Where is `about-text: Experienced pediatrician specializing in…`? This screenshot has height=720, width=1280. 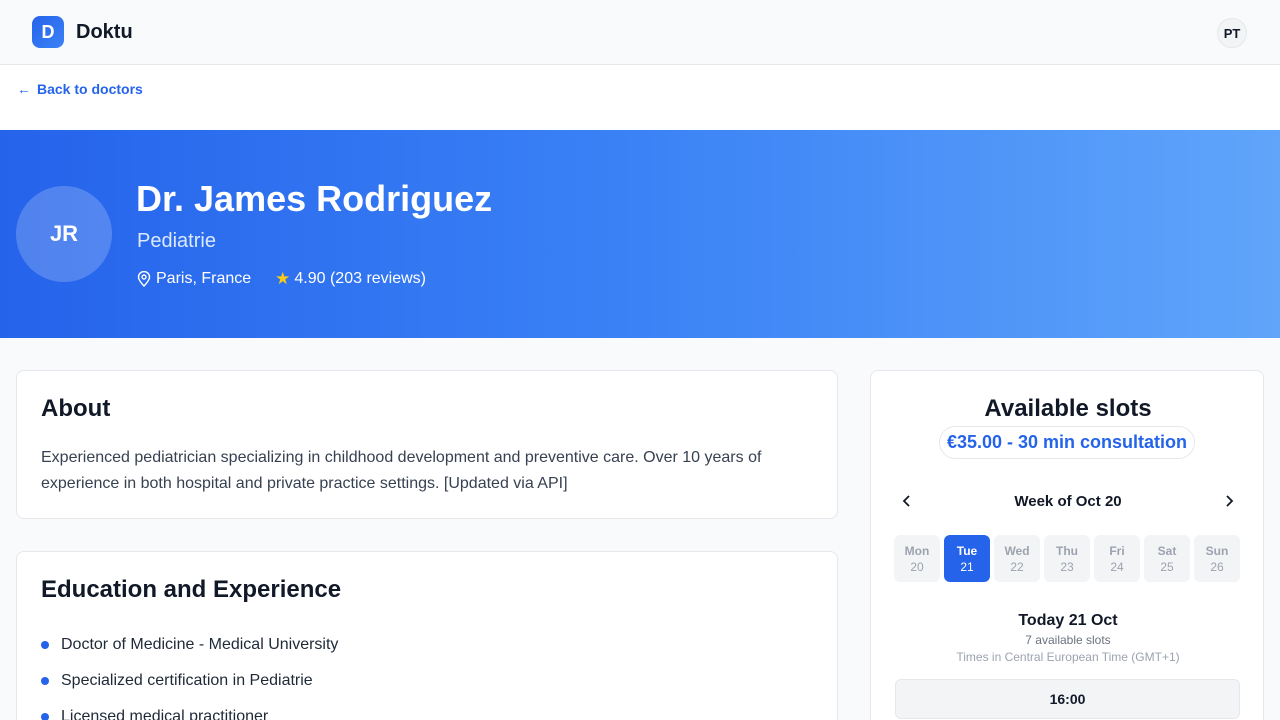 about-text: Experienced pediatrician specializing in… is located at coordinates (401, 470).